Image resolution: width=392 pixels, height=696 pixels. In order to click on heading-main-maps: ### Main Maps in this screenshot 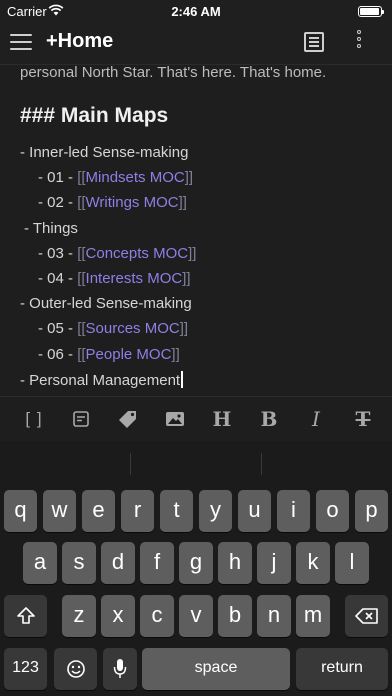, I will do `click(94, 115)`.